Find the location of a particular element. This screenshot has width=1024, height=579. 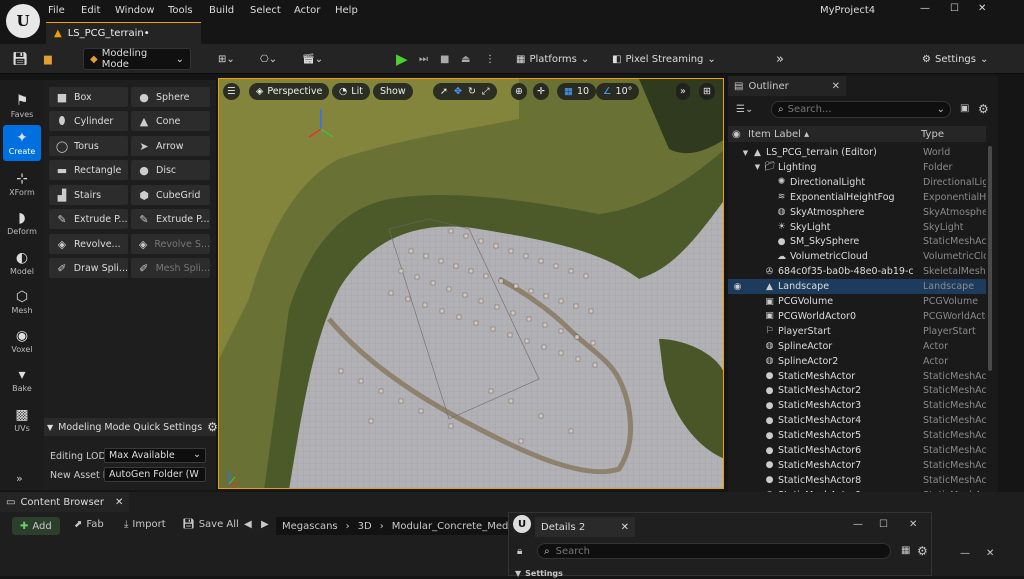

outliner-row: ● StaticMeshActor5 StaticMeshAct is located at coordinates (857, 435).